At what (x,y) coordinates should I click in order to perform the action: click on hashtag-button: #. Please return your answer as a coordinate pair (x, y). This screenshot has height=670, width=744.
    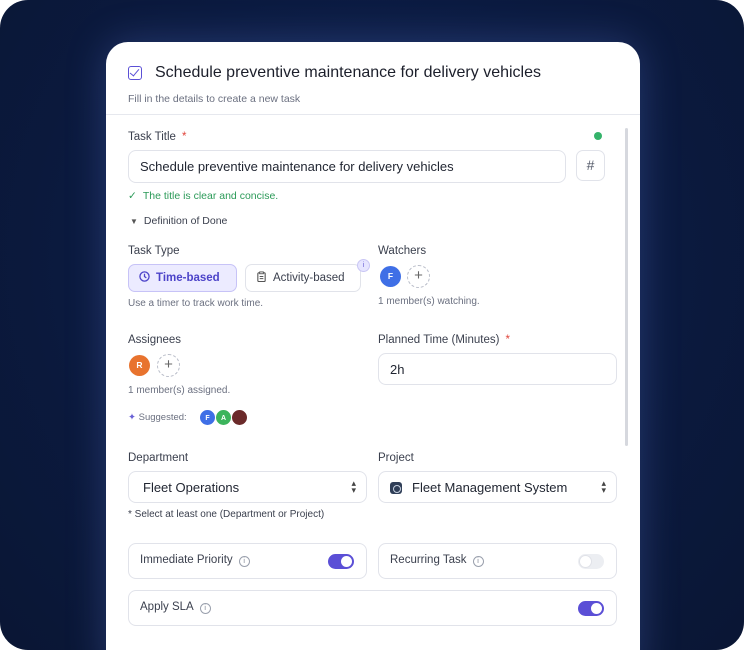
    Looking at the image, I should click on (590, 165).